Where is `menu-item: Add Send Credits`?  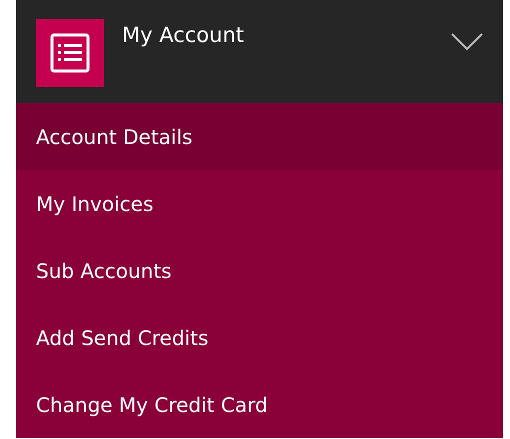
menu-item: Add Send Credits is located at coordinates (259, 337).